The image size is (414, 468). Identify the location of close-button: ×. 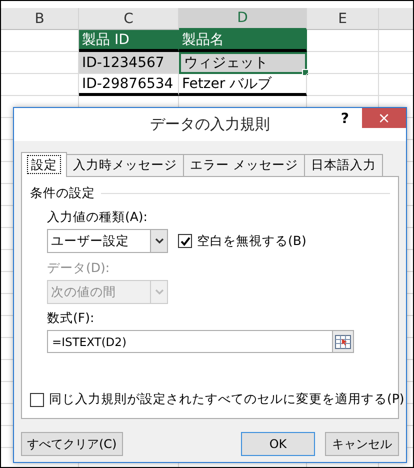
(384, 118).